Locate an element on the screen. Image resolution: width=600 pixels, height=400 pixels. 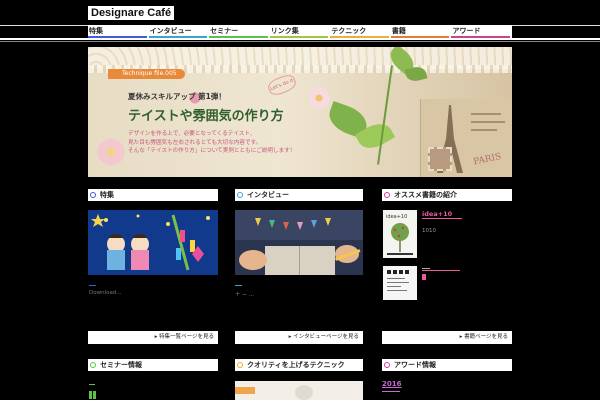
nav-item-seminar: セミナー is located at coordinates (239, 31).